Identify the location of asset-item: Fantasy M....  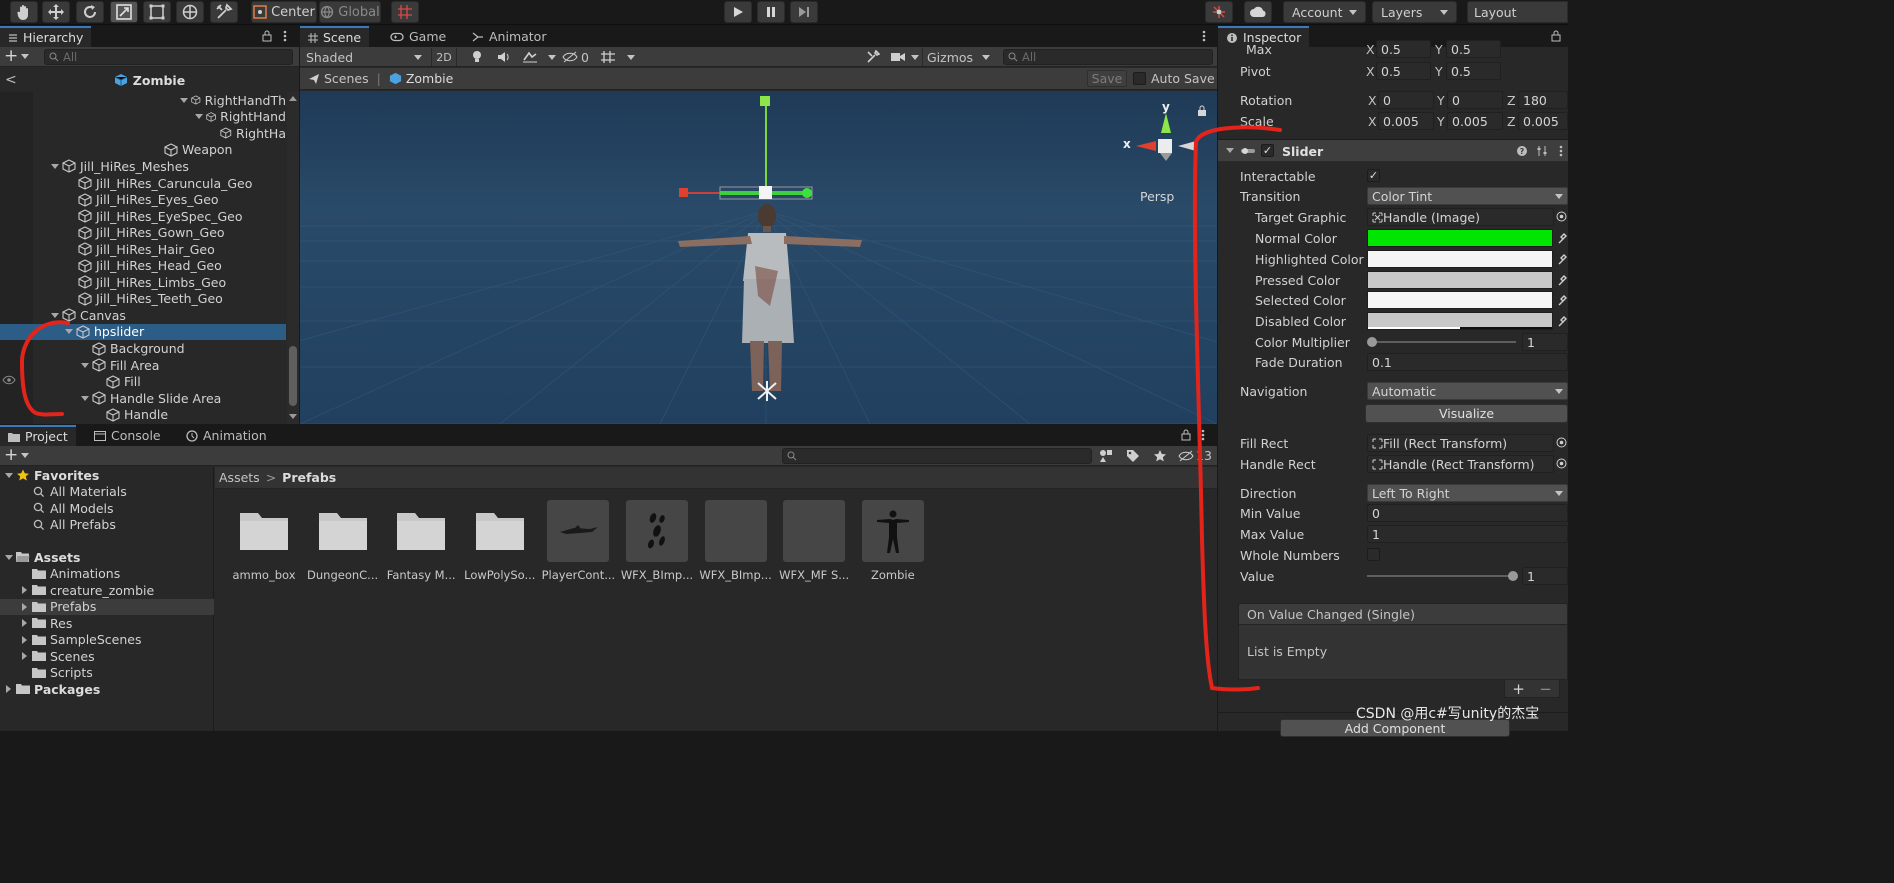
(421, 541).